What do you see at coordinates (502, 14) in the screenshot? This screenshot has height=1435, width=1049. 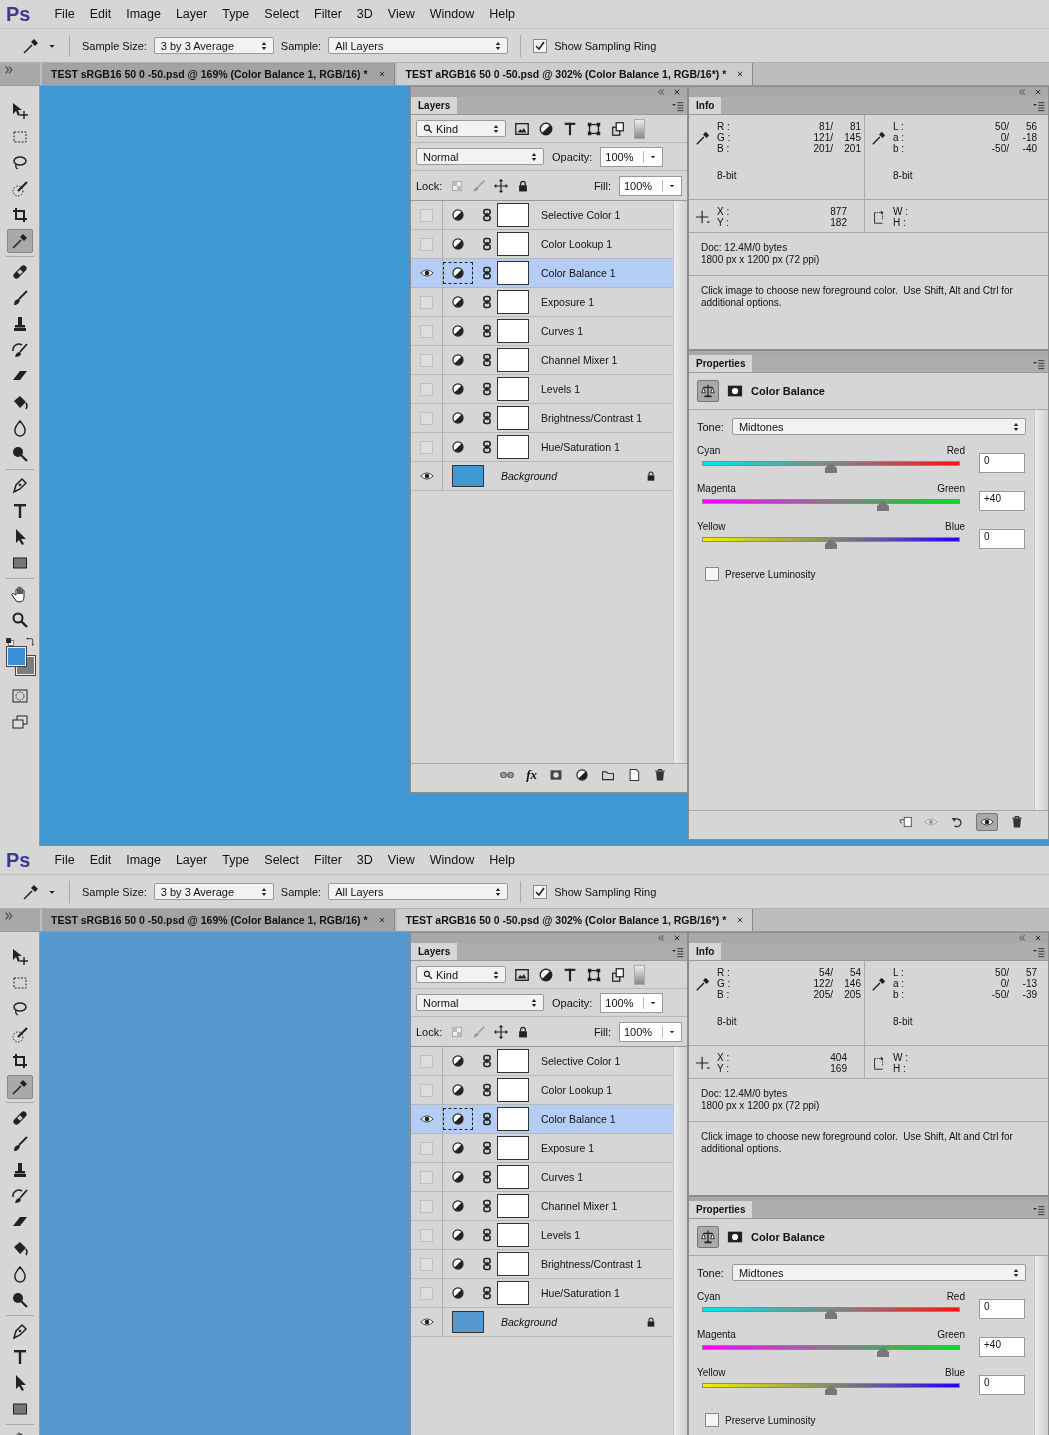 I see `menu-item: Help` at bounding box center [502, 14].